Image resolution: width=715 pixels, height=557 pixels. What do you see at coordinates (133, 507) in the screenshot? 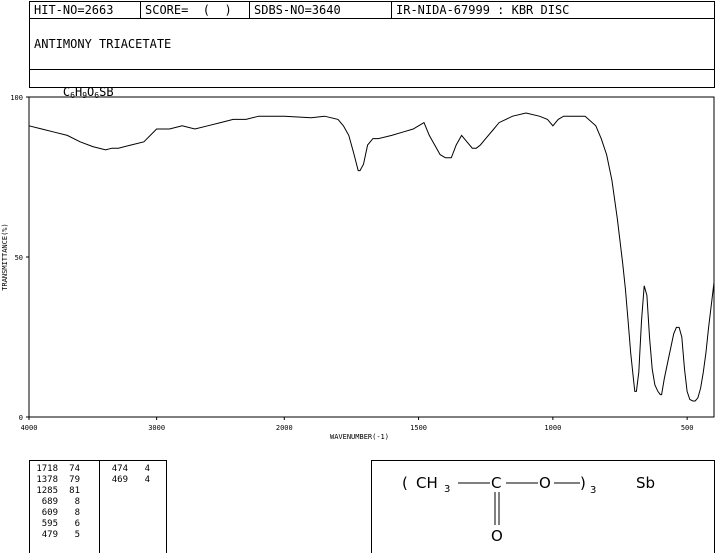
I see `peak-column-2: 474 4 469 4` at bounding box center [133, 507].